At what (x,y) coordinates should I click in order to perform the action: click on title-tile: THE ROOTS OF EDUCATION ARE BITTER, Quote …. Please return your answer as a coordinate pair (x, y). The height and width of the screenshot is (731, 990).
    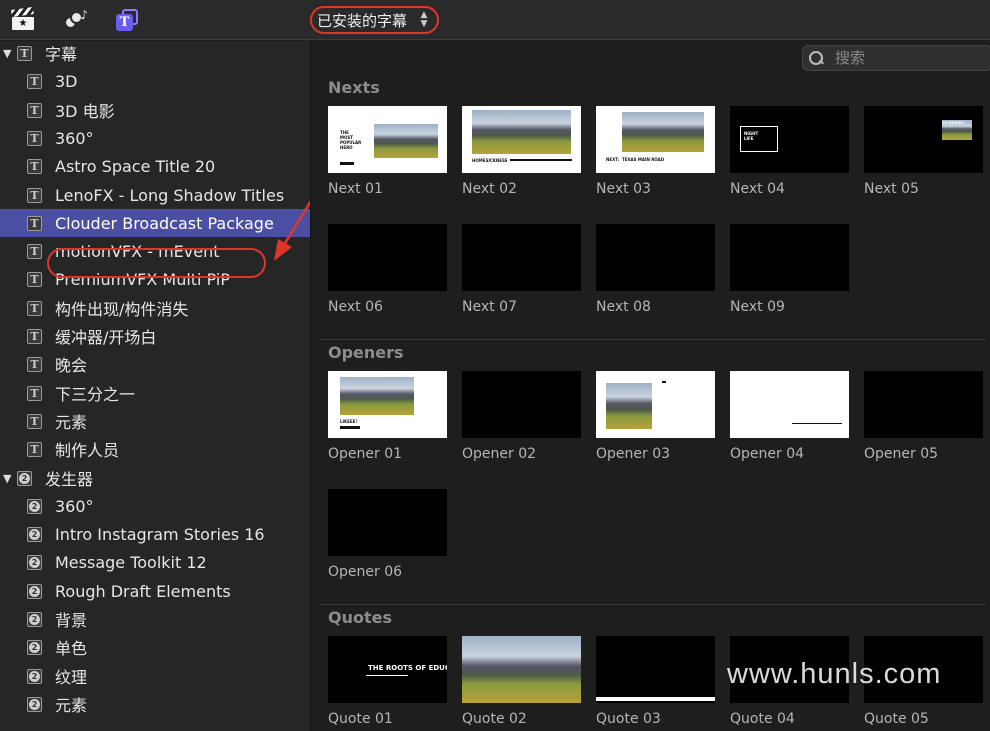
    Looking at the image, I should click on (387, 681).